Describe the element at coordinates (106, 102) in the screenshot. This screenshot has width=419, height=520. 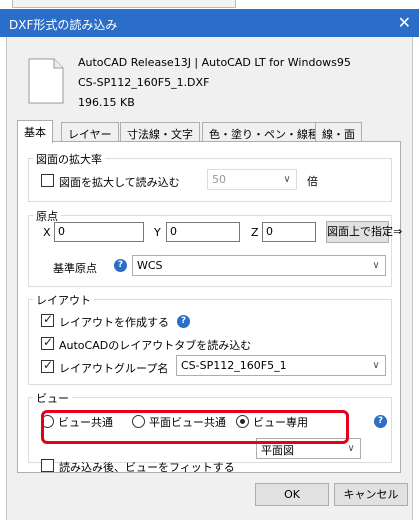
I see `file-size: 196.15 KB` at that location.